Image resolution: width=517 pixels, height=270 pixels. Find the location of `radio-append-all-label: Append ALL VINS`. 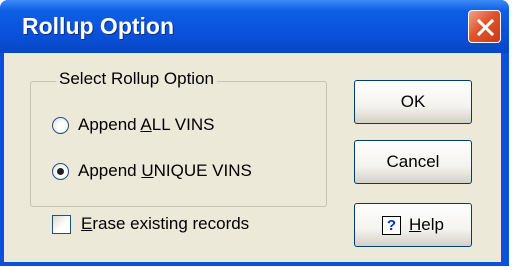

radio-append-all-label: Append ALL VINS is located at coordinates (146, 124).